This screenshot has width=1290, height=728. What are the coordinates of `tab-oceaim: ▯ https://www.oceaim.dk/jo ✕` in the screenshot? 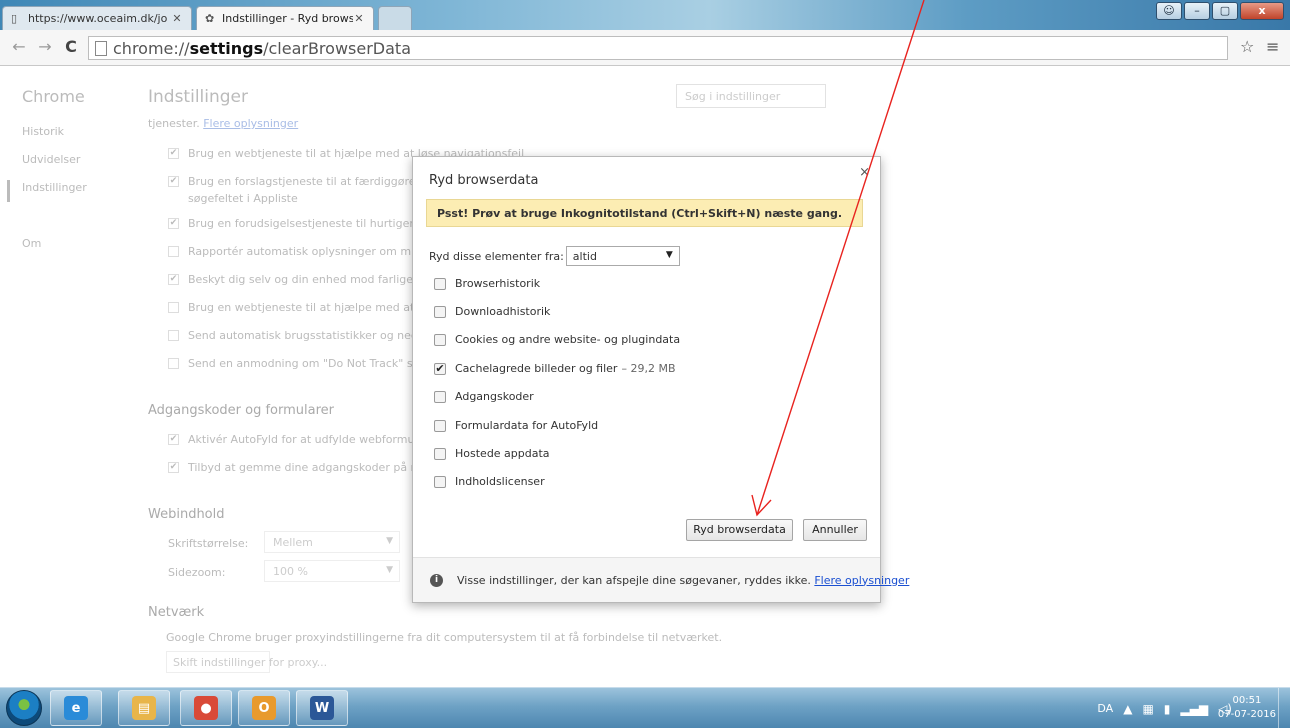 It's located at (97, 18).